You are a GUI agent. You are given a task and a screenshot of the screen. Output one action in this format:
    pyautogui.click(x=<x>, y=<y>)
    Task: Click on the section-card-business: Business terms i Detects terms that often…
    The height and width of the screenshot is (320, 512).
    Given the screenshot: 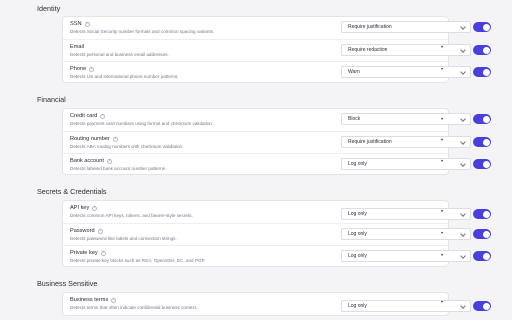 What is the action you would take?
    pyautogui.click(x=276, y=304)
    